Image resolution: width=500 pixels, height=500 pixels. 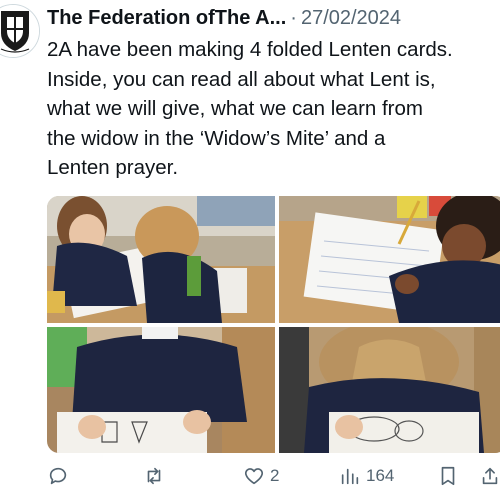 I want to click on share-icon, so click(x=490, y=476).